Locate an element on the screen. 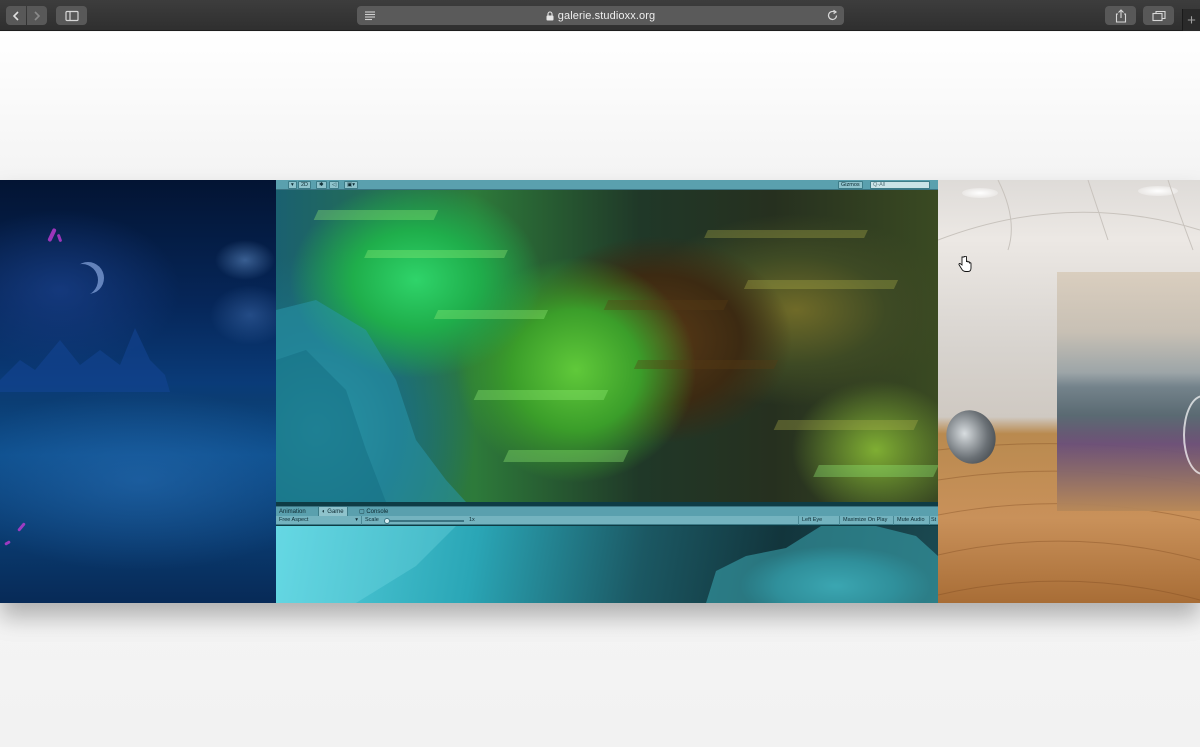 This screenshot has width=1200, height=747. unity-lighting-toggle: ✱ is located at coordinates (321, 185).